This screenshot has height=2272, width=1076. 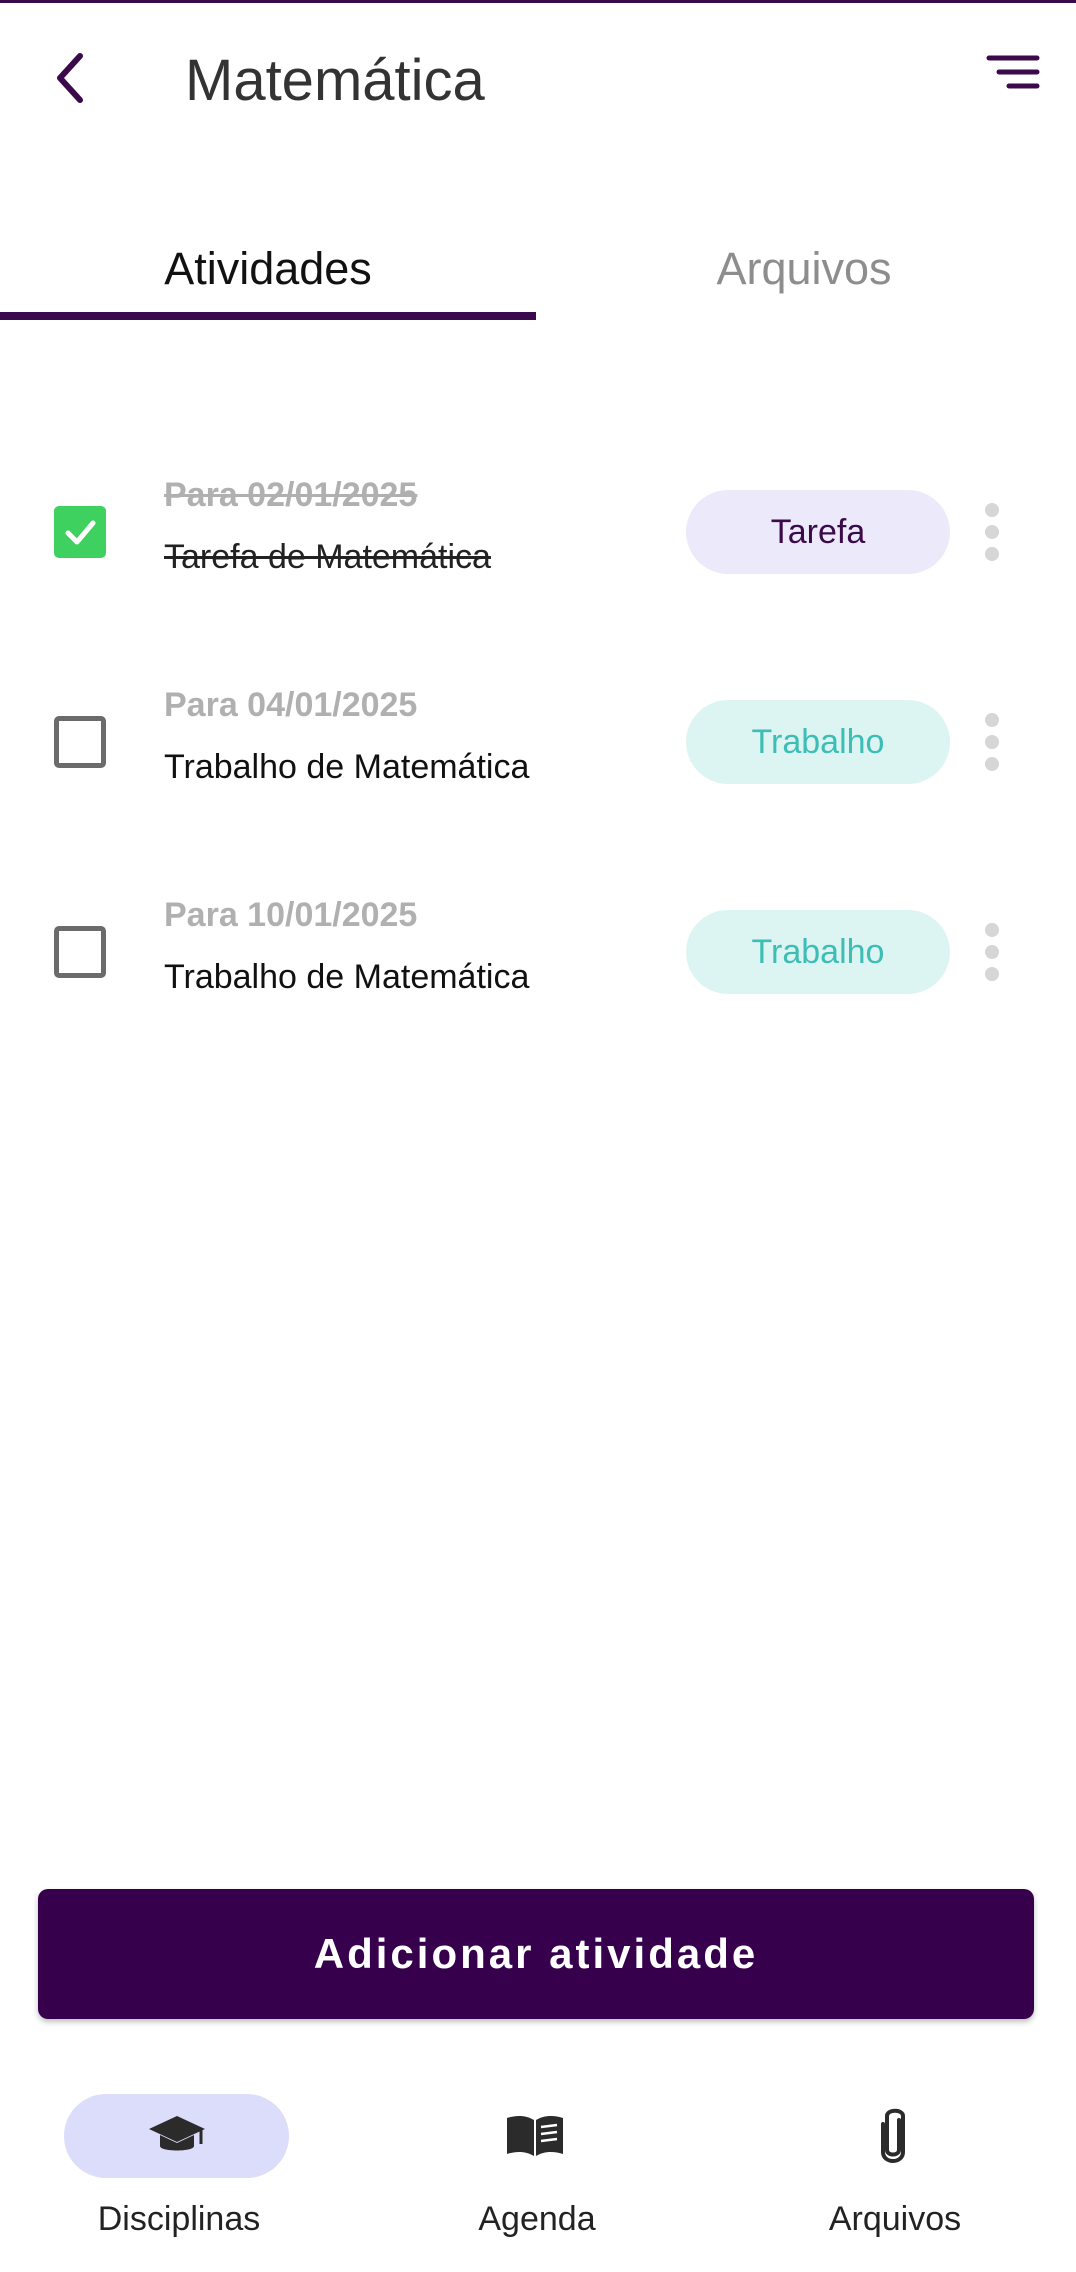 I want to click on activity-due-date: Para 10/01/2025, so click(x=291, y=915).